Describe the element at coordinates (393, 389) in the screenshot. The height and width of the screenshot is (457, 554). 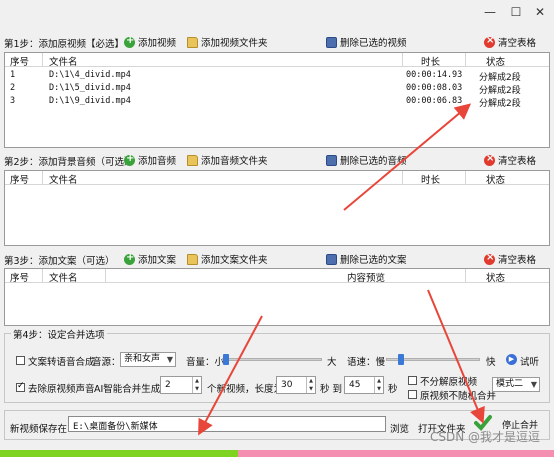
I see `seconds-label: 秒` at that location.